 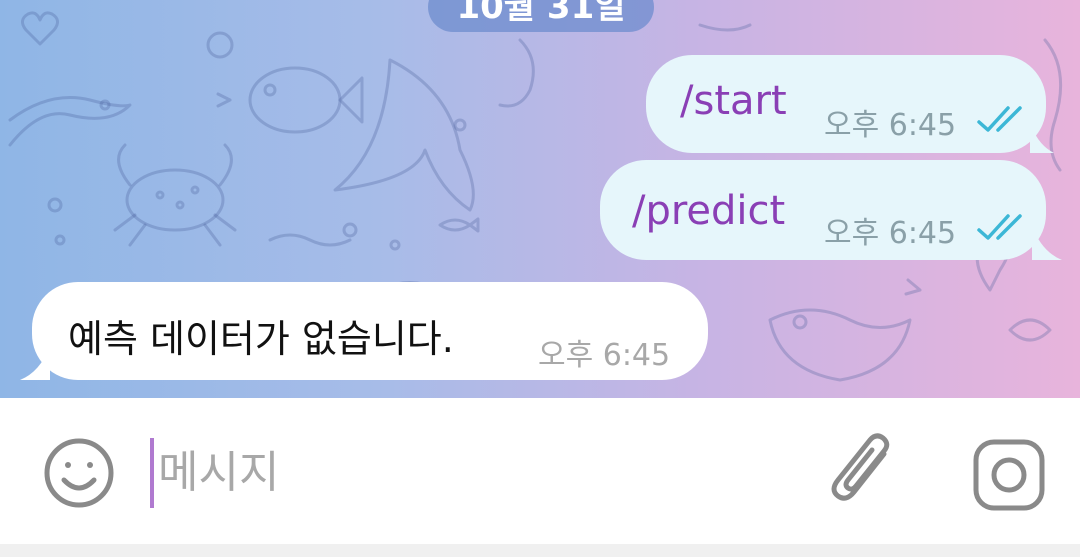 What do you see at coordinates (540, 550) in the screenshot?
I see `bottom-navigation-strip` at bounding box center [540, 550].